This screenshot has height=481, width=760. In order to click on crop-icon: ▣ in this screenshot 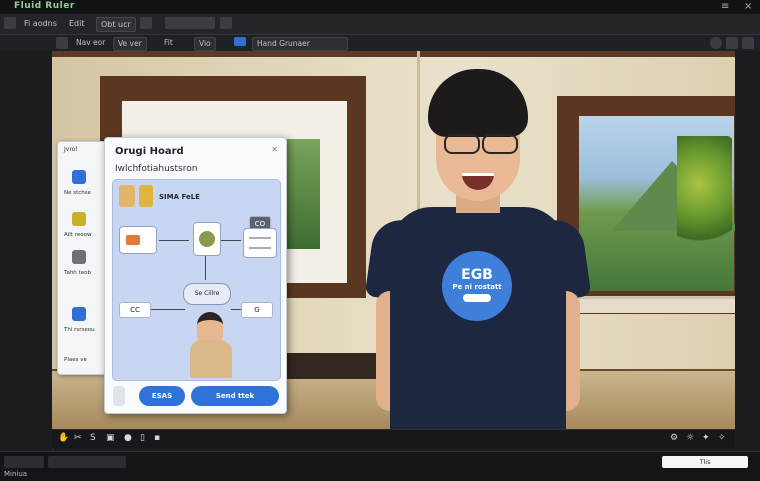, I will do `click(110, 438)`.